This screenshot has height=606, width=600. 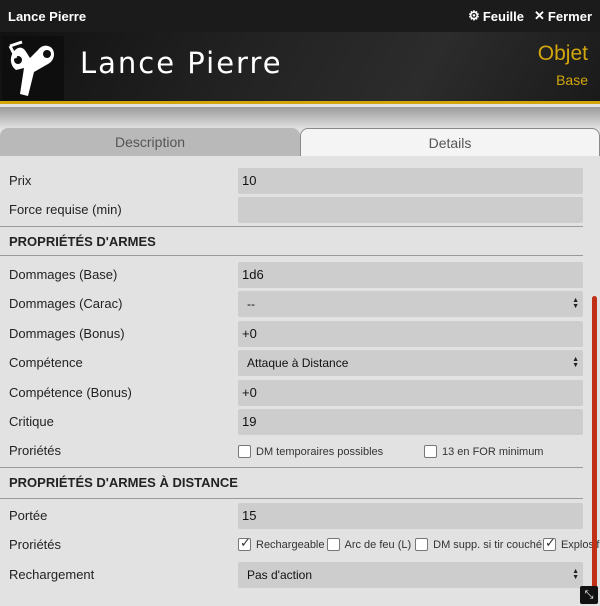 I want to click on dmg-bonus-field: +0, so click(x=410, y=334).